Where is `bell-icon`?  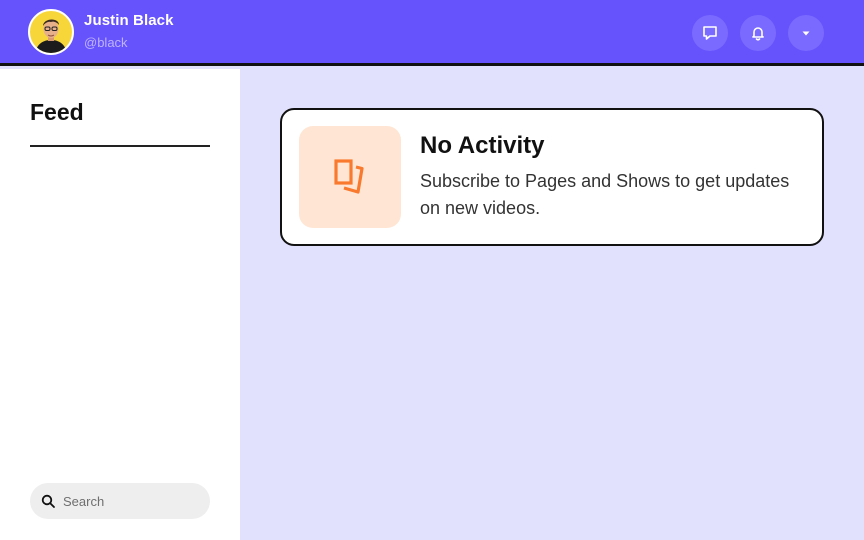
bell-icon is located at coordinates (758, 34).